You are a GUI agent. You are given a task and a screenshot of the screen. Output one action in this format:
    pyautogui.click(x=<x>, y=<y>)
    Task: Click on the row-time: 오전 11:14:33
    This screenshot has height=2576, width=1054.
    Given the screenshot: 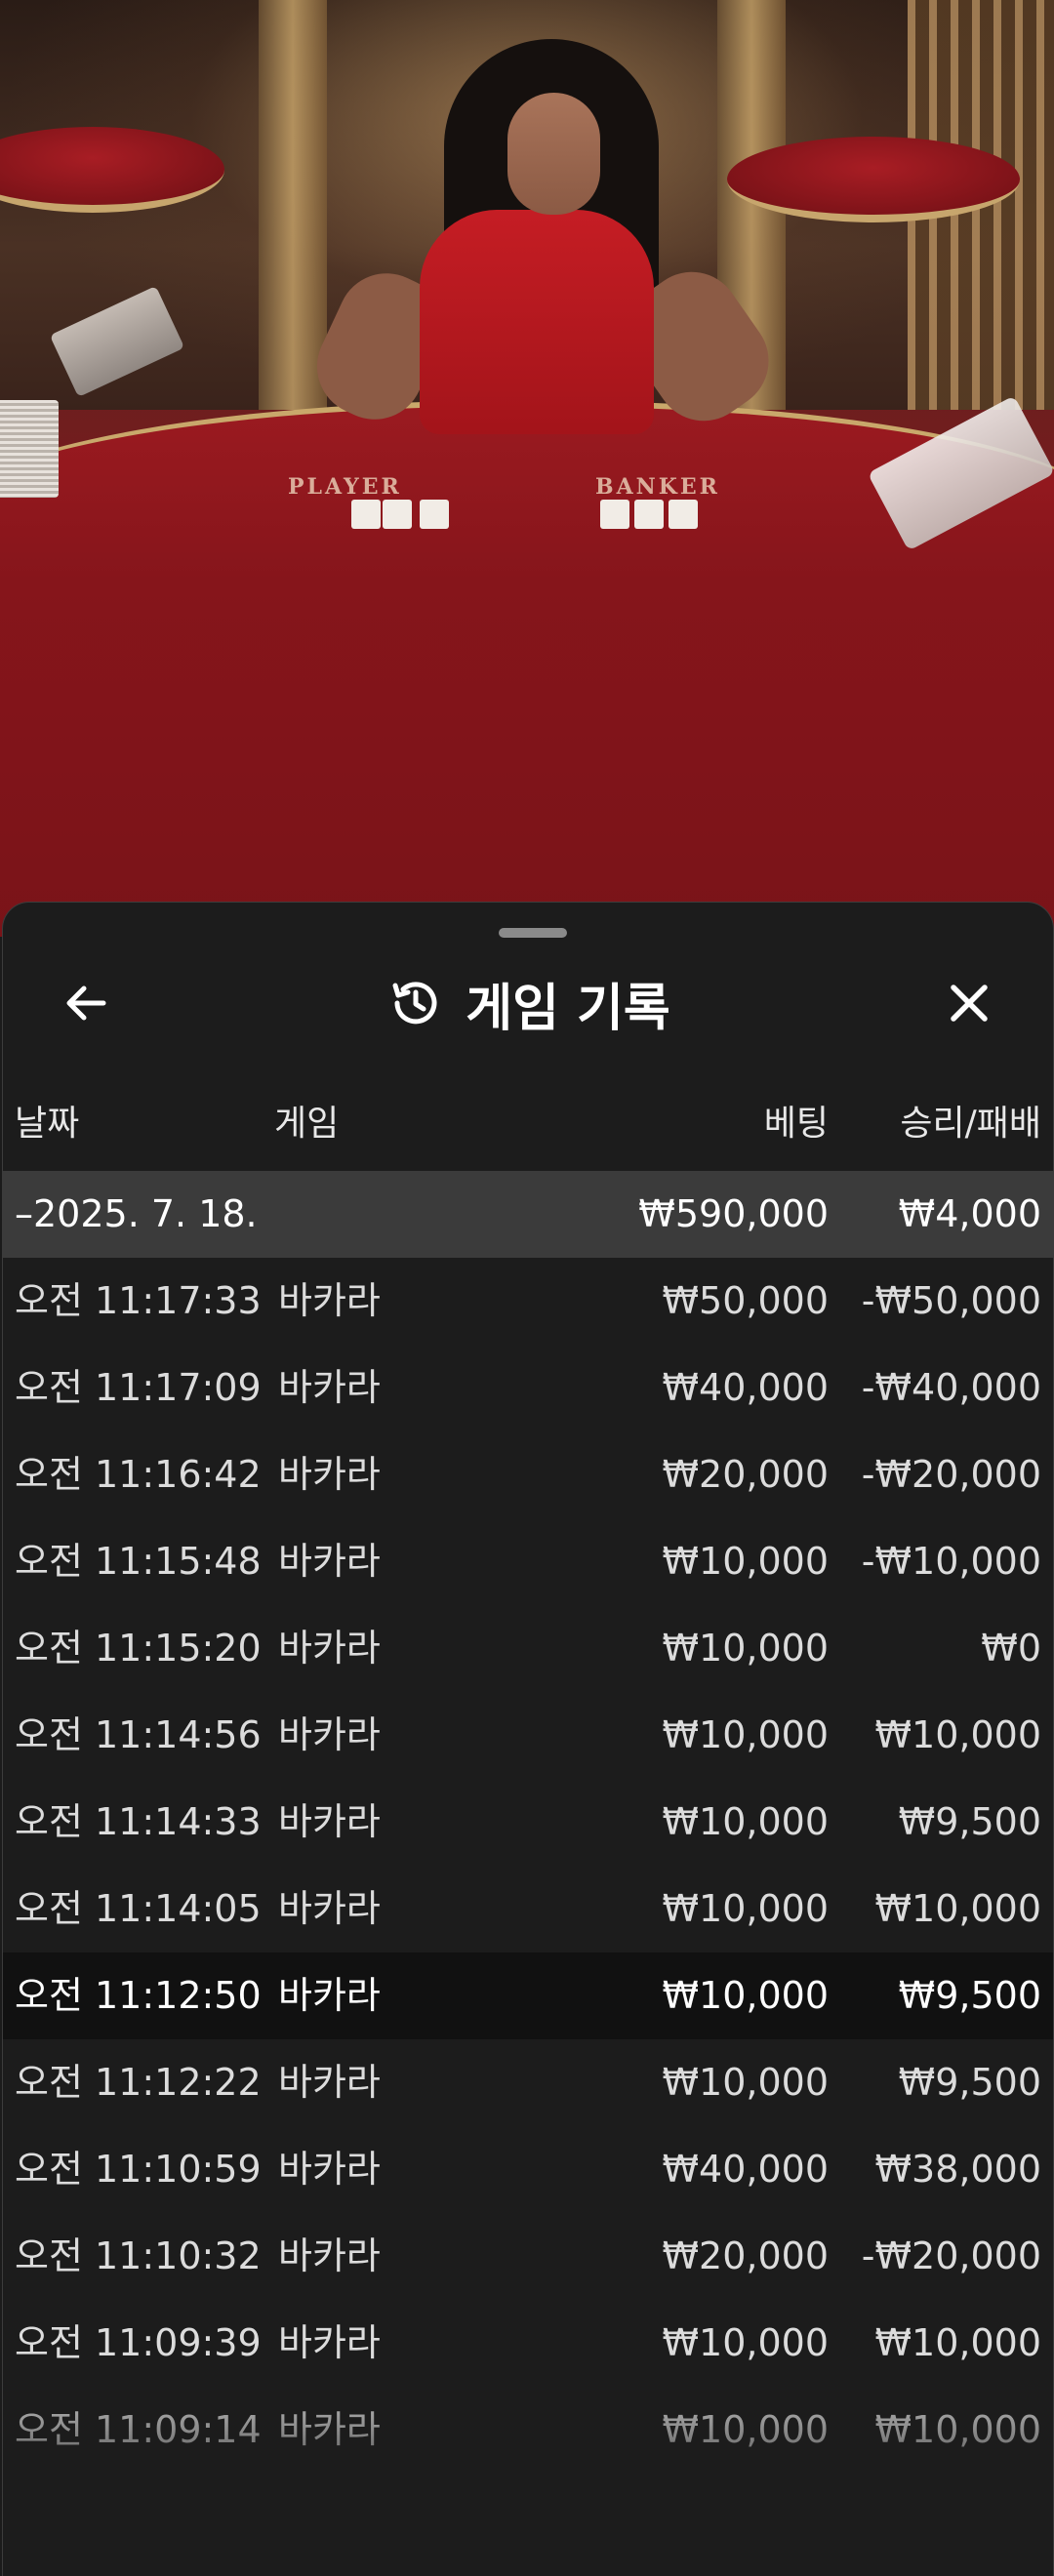 What is the action you would take?
    pyautogui.click(x=138, y=1821)
    